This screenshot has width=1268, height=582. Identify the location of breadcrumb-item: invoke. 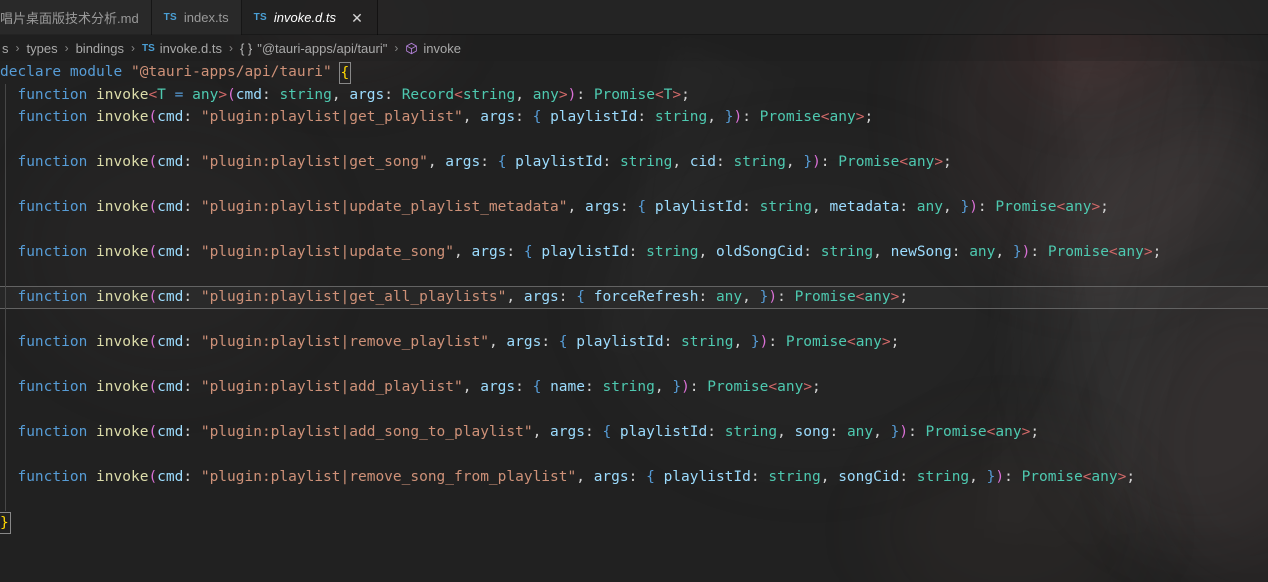
(433, 48).